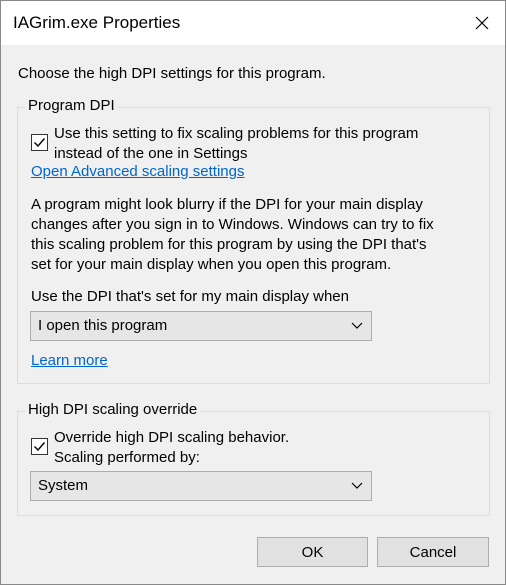 The image size is (506, 585). I want to click on override-checkbox, so click(39, 446).